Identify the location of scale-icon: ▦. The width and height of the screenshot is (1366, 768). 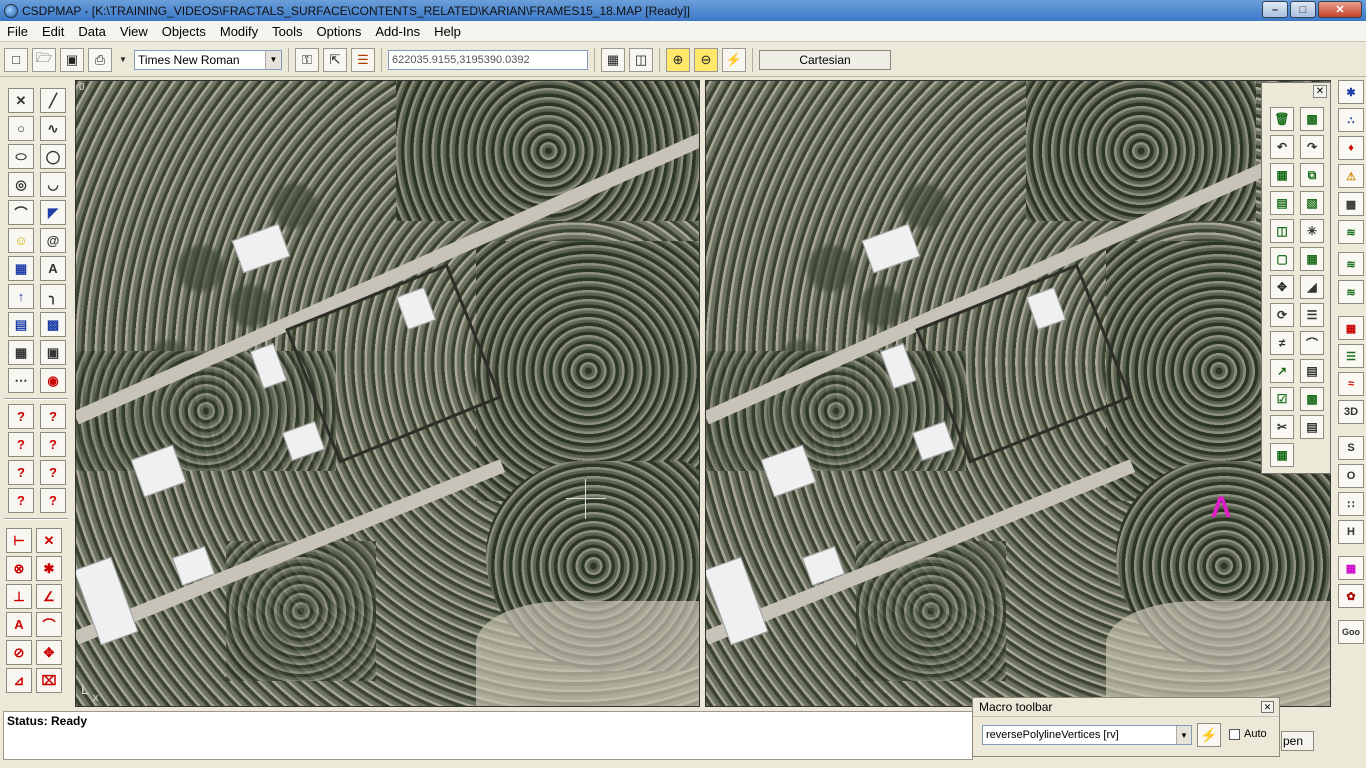
(1282, 175).